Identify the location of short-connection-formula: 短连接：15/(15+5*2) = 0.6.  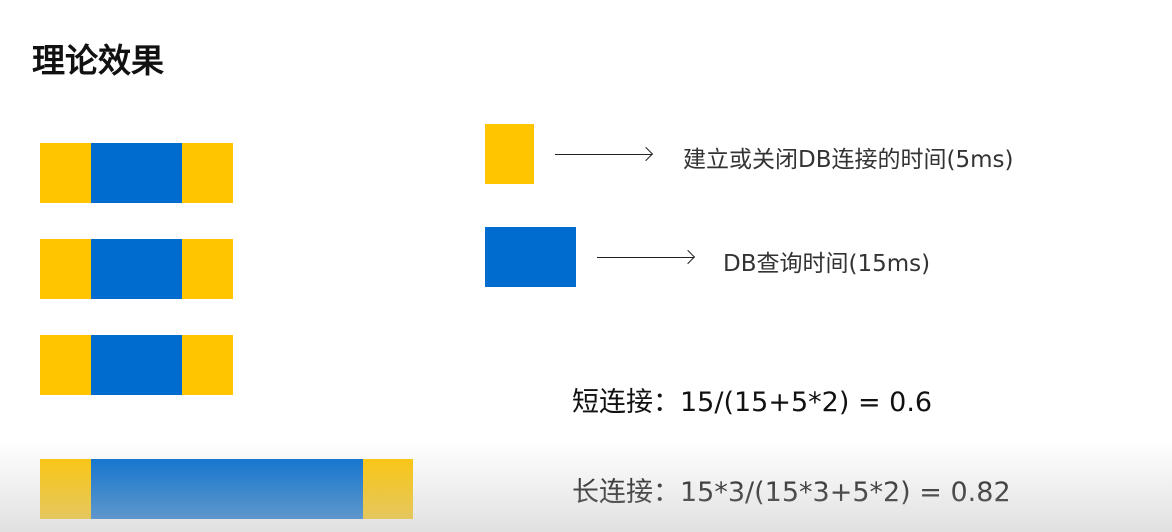
(752, 402).